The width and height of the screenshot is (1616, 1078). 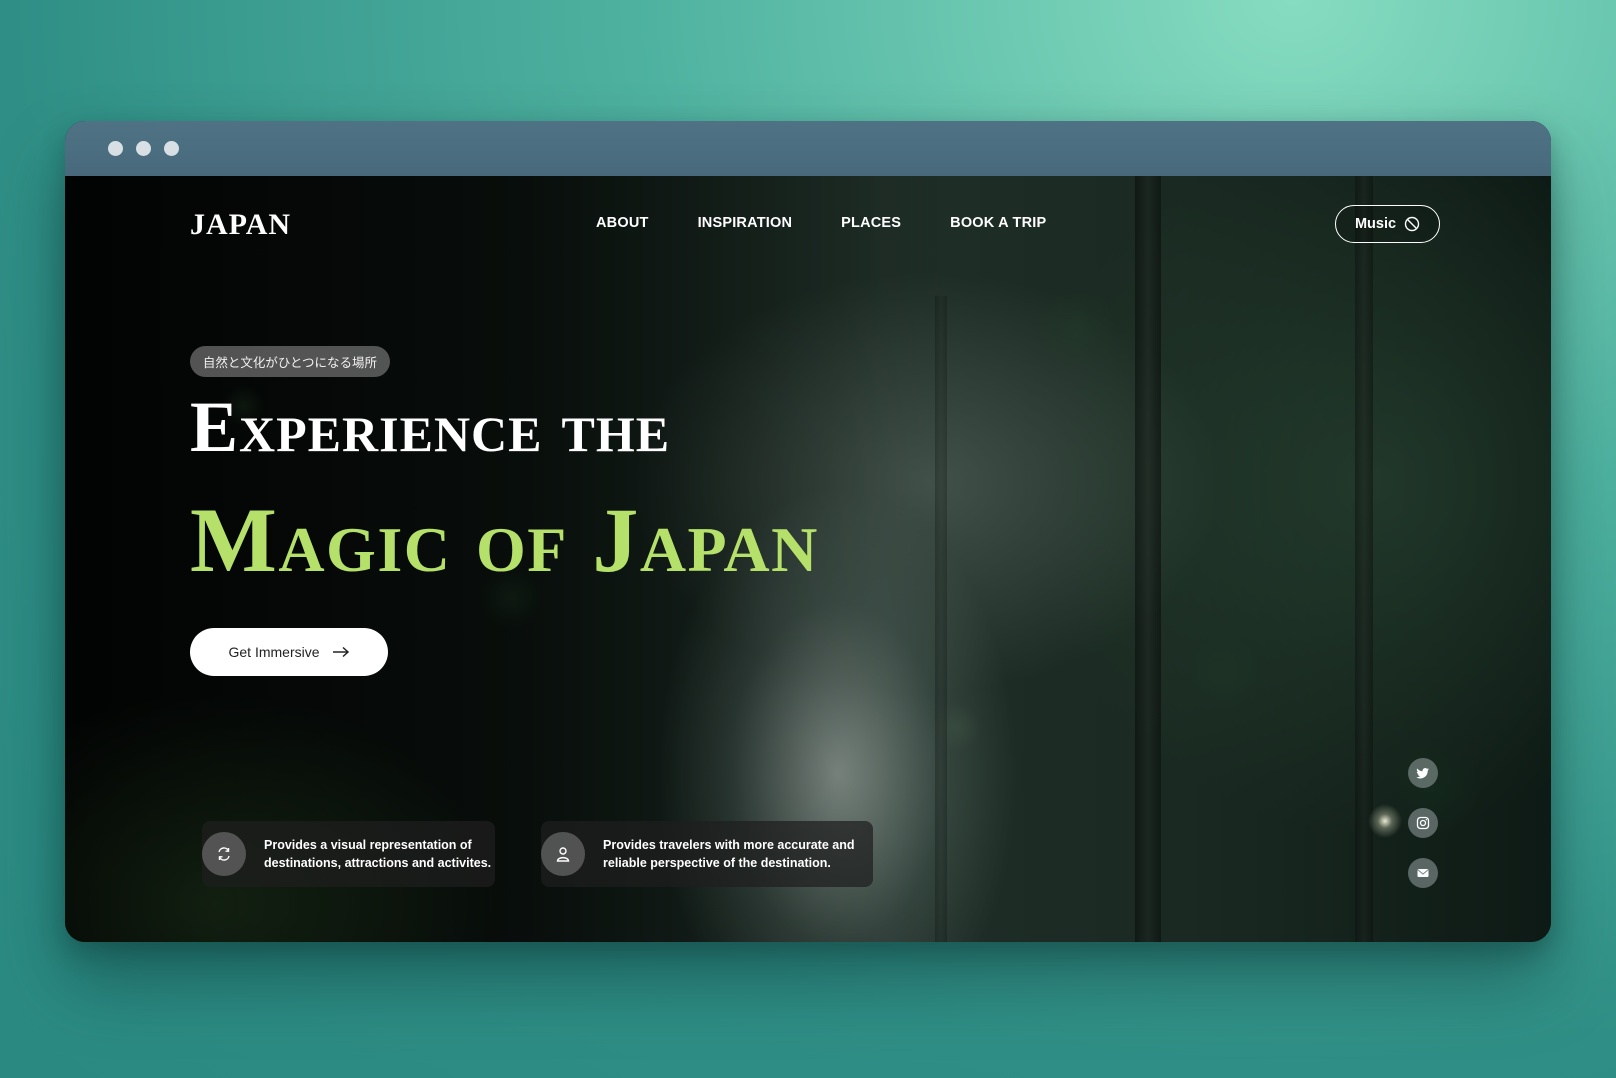 I want to click on arrow-right-icon, so click(x=340, y=652).